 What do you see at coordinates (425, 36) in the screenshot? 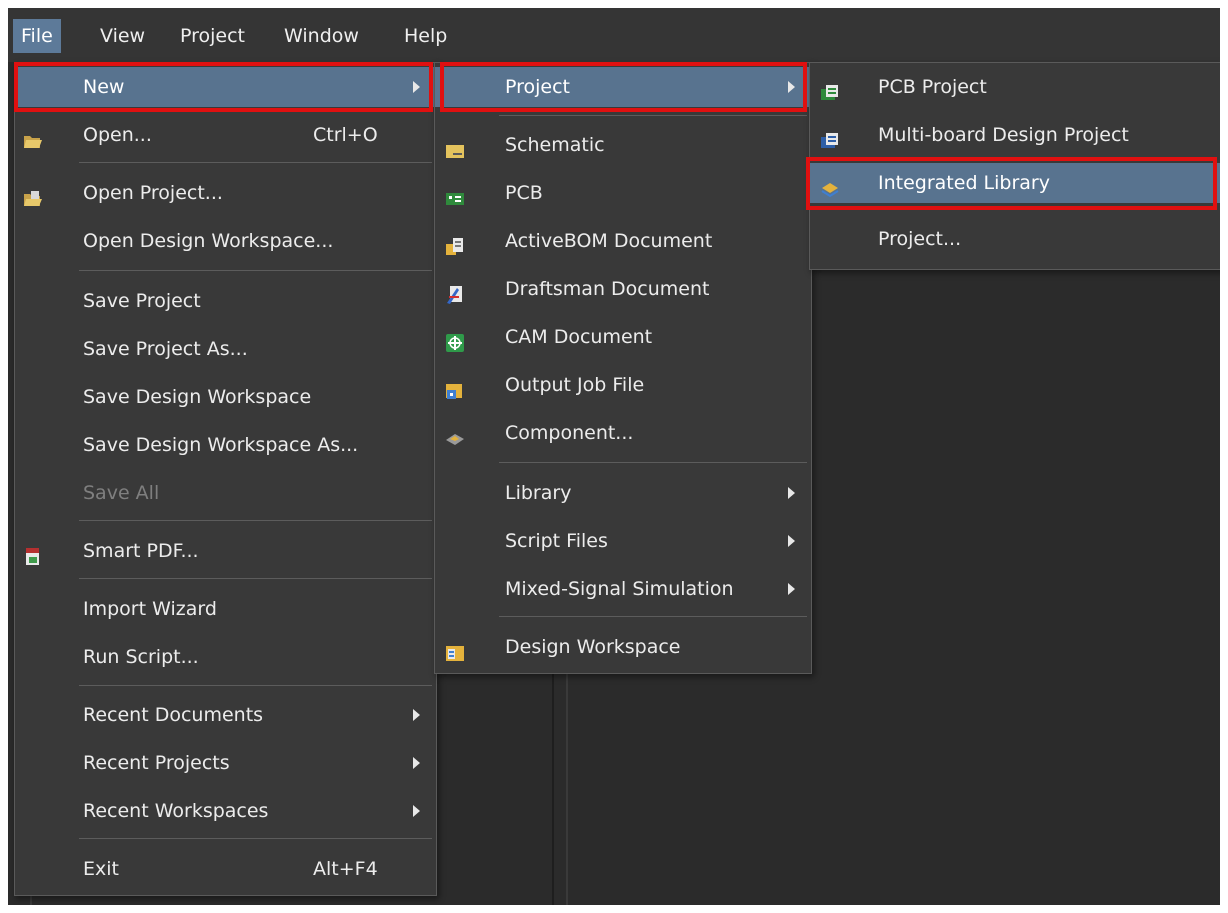
I see `menu-help: Help` at bounding box center [425, 36].